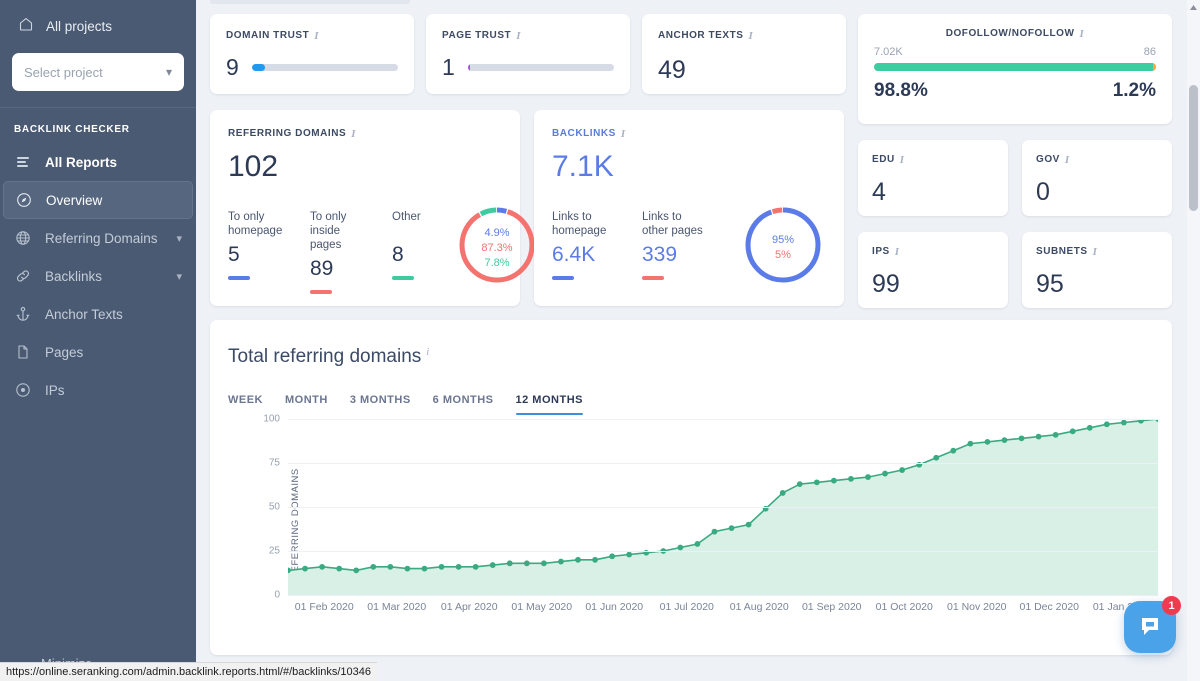  Describe the element at coordinates (886, 284) in the screenshot. I see `ips-value: 99` at that location.